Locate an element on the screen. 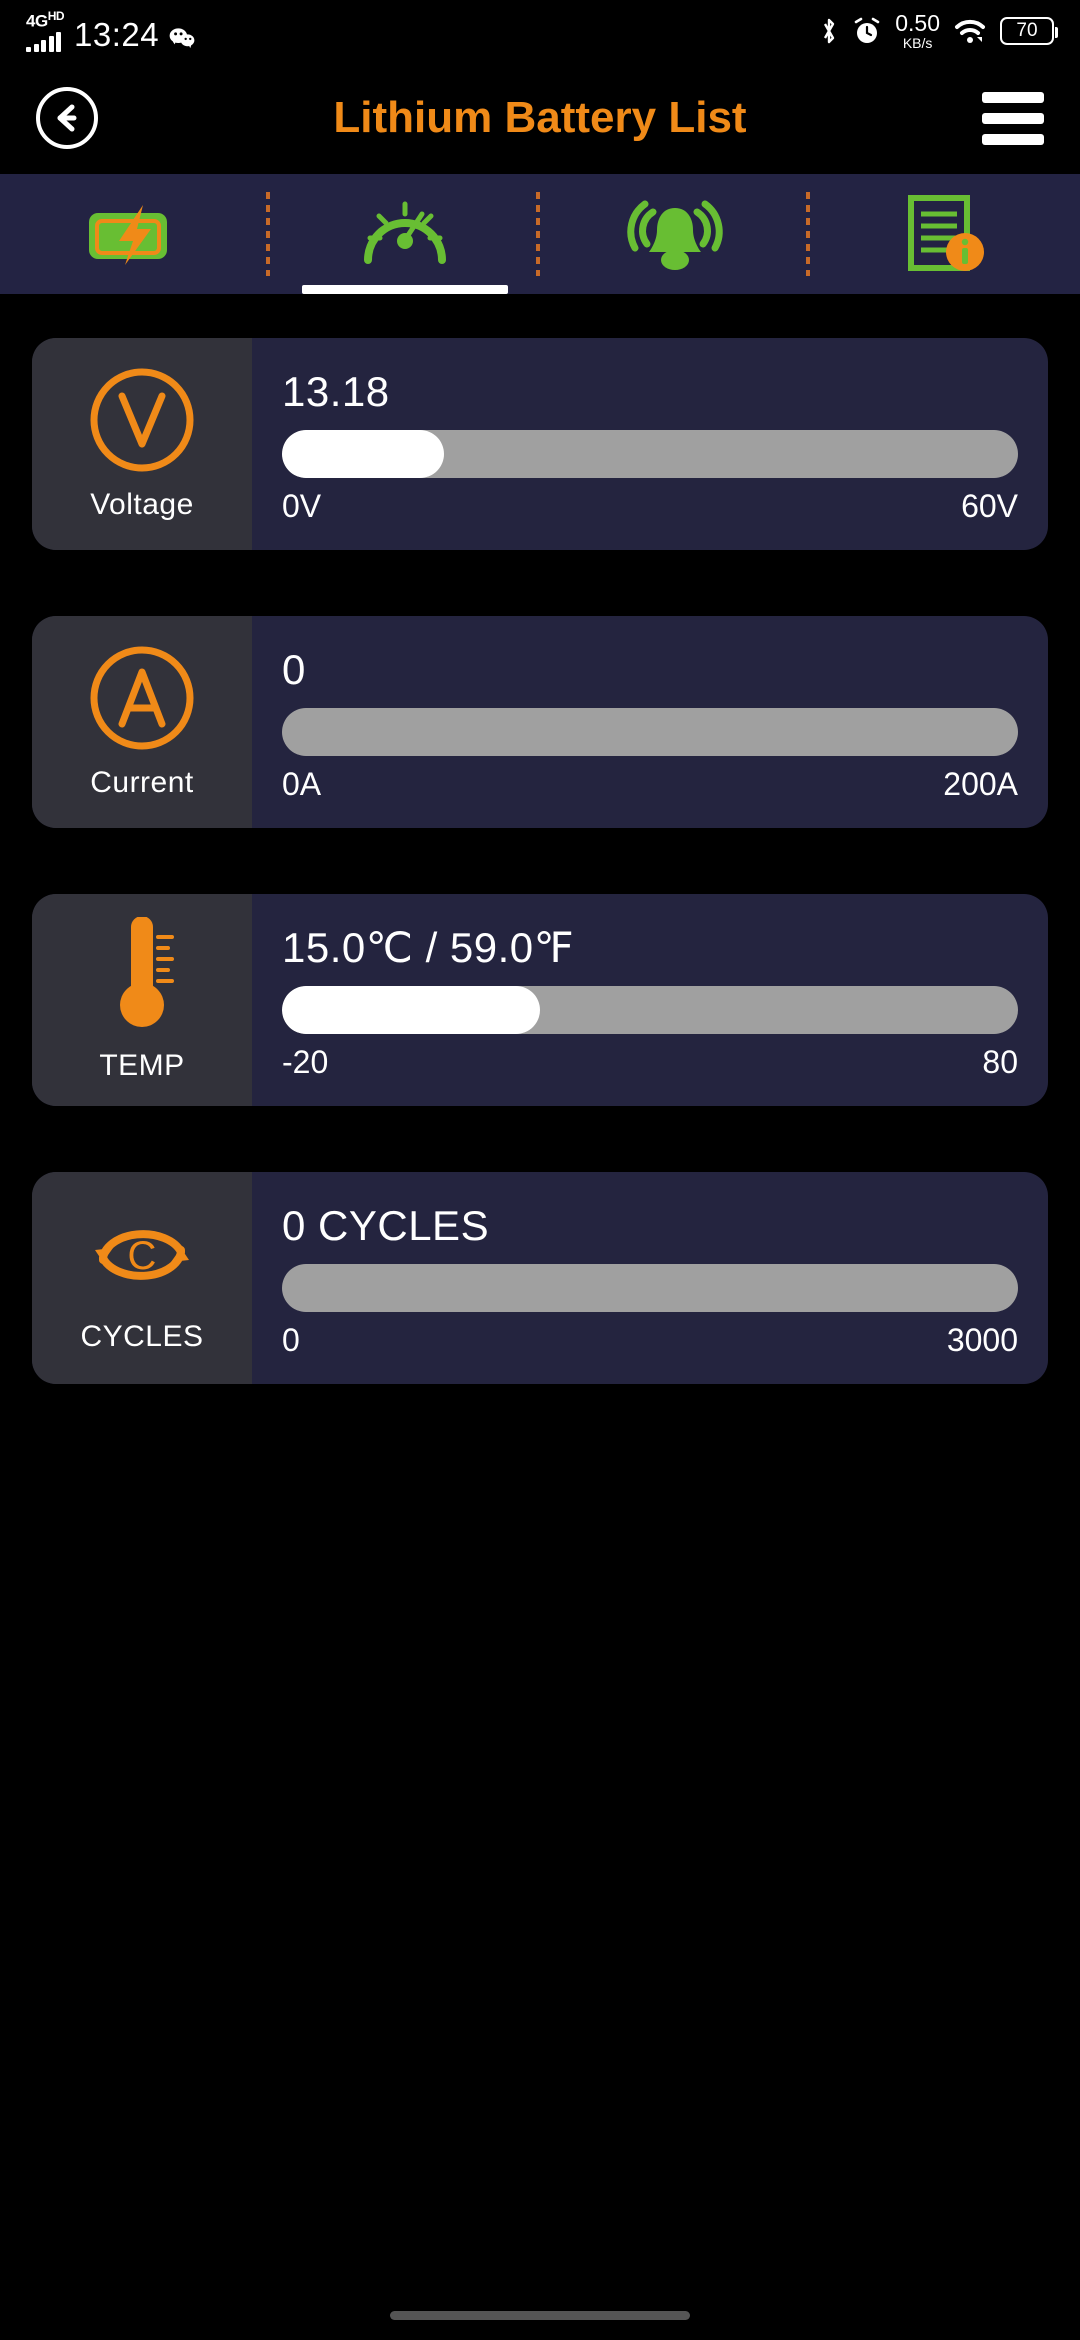  card-voltage-min: 0V is located at coordinates (302, 505).